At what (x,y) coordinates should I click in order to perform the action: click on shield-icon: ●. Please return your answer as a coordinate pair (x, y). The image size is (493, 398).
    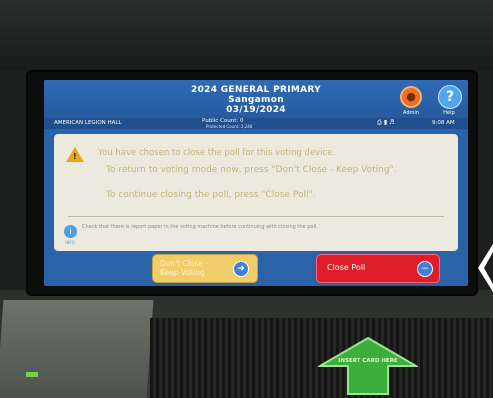
    Looking at the image, I should click on (411, 96).